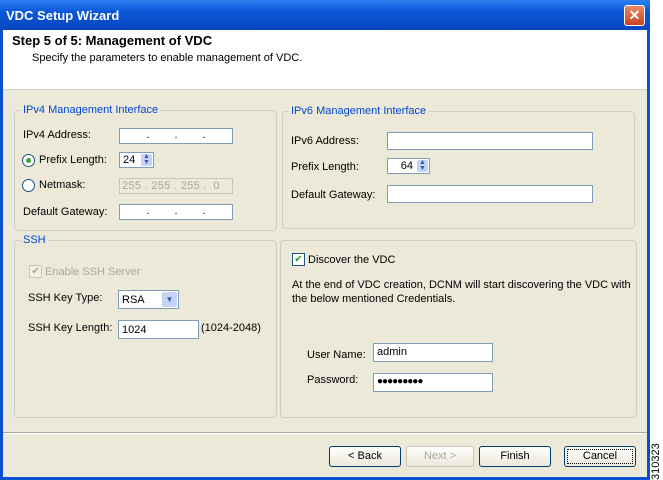 The image size is (663, 480). What do you see at coordinates (93, 272) in the screenshot?
I see `enable-ssh-label: Enable SSH Server` at bounding box center [93, 272].